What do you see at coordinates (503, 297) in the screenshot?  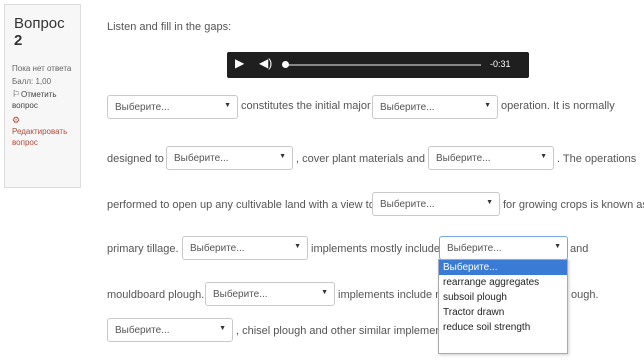 I see `dropdown-option: subsoil plough` at bounding box center [503, 297].